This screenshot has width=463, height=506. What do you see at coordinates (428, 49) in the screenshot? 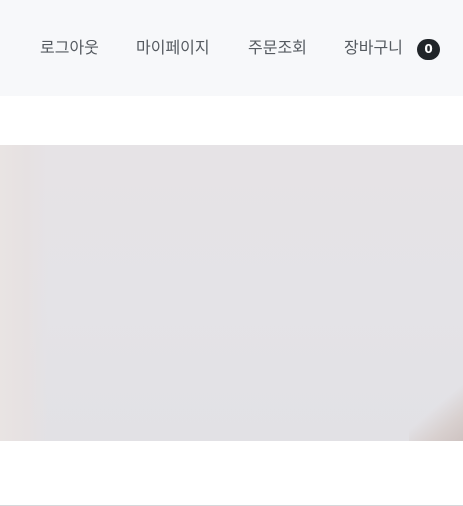
I see `cart-count-badge: 0` at bounding box center [428, 49].